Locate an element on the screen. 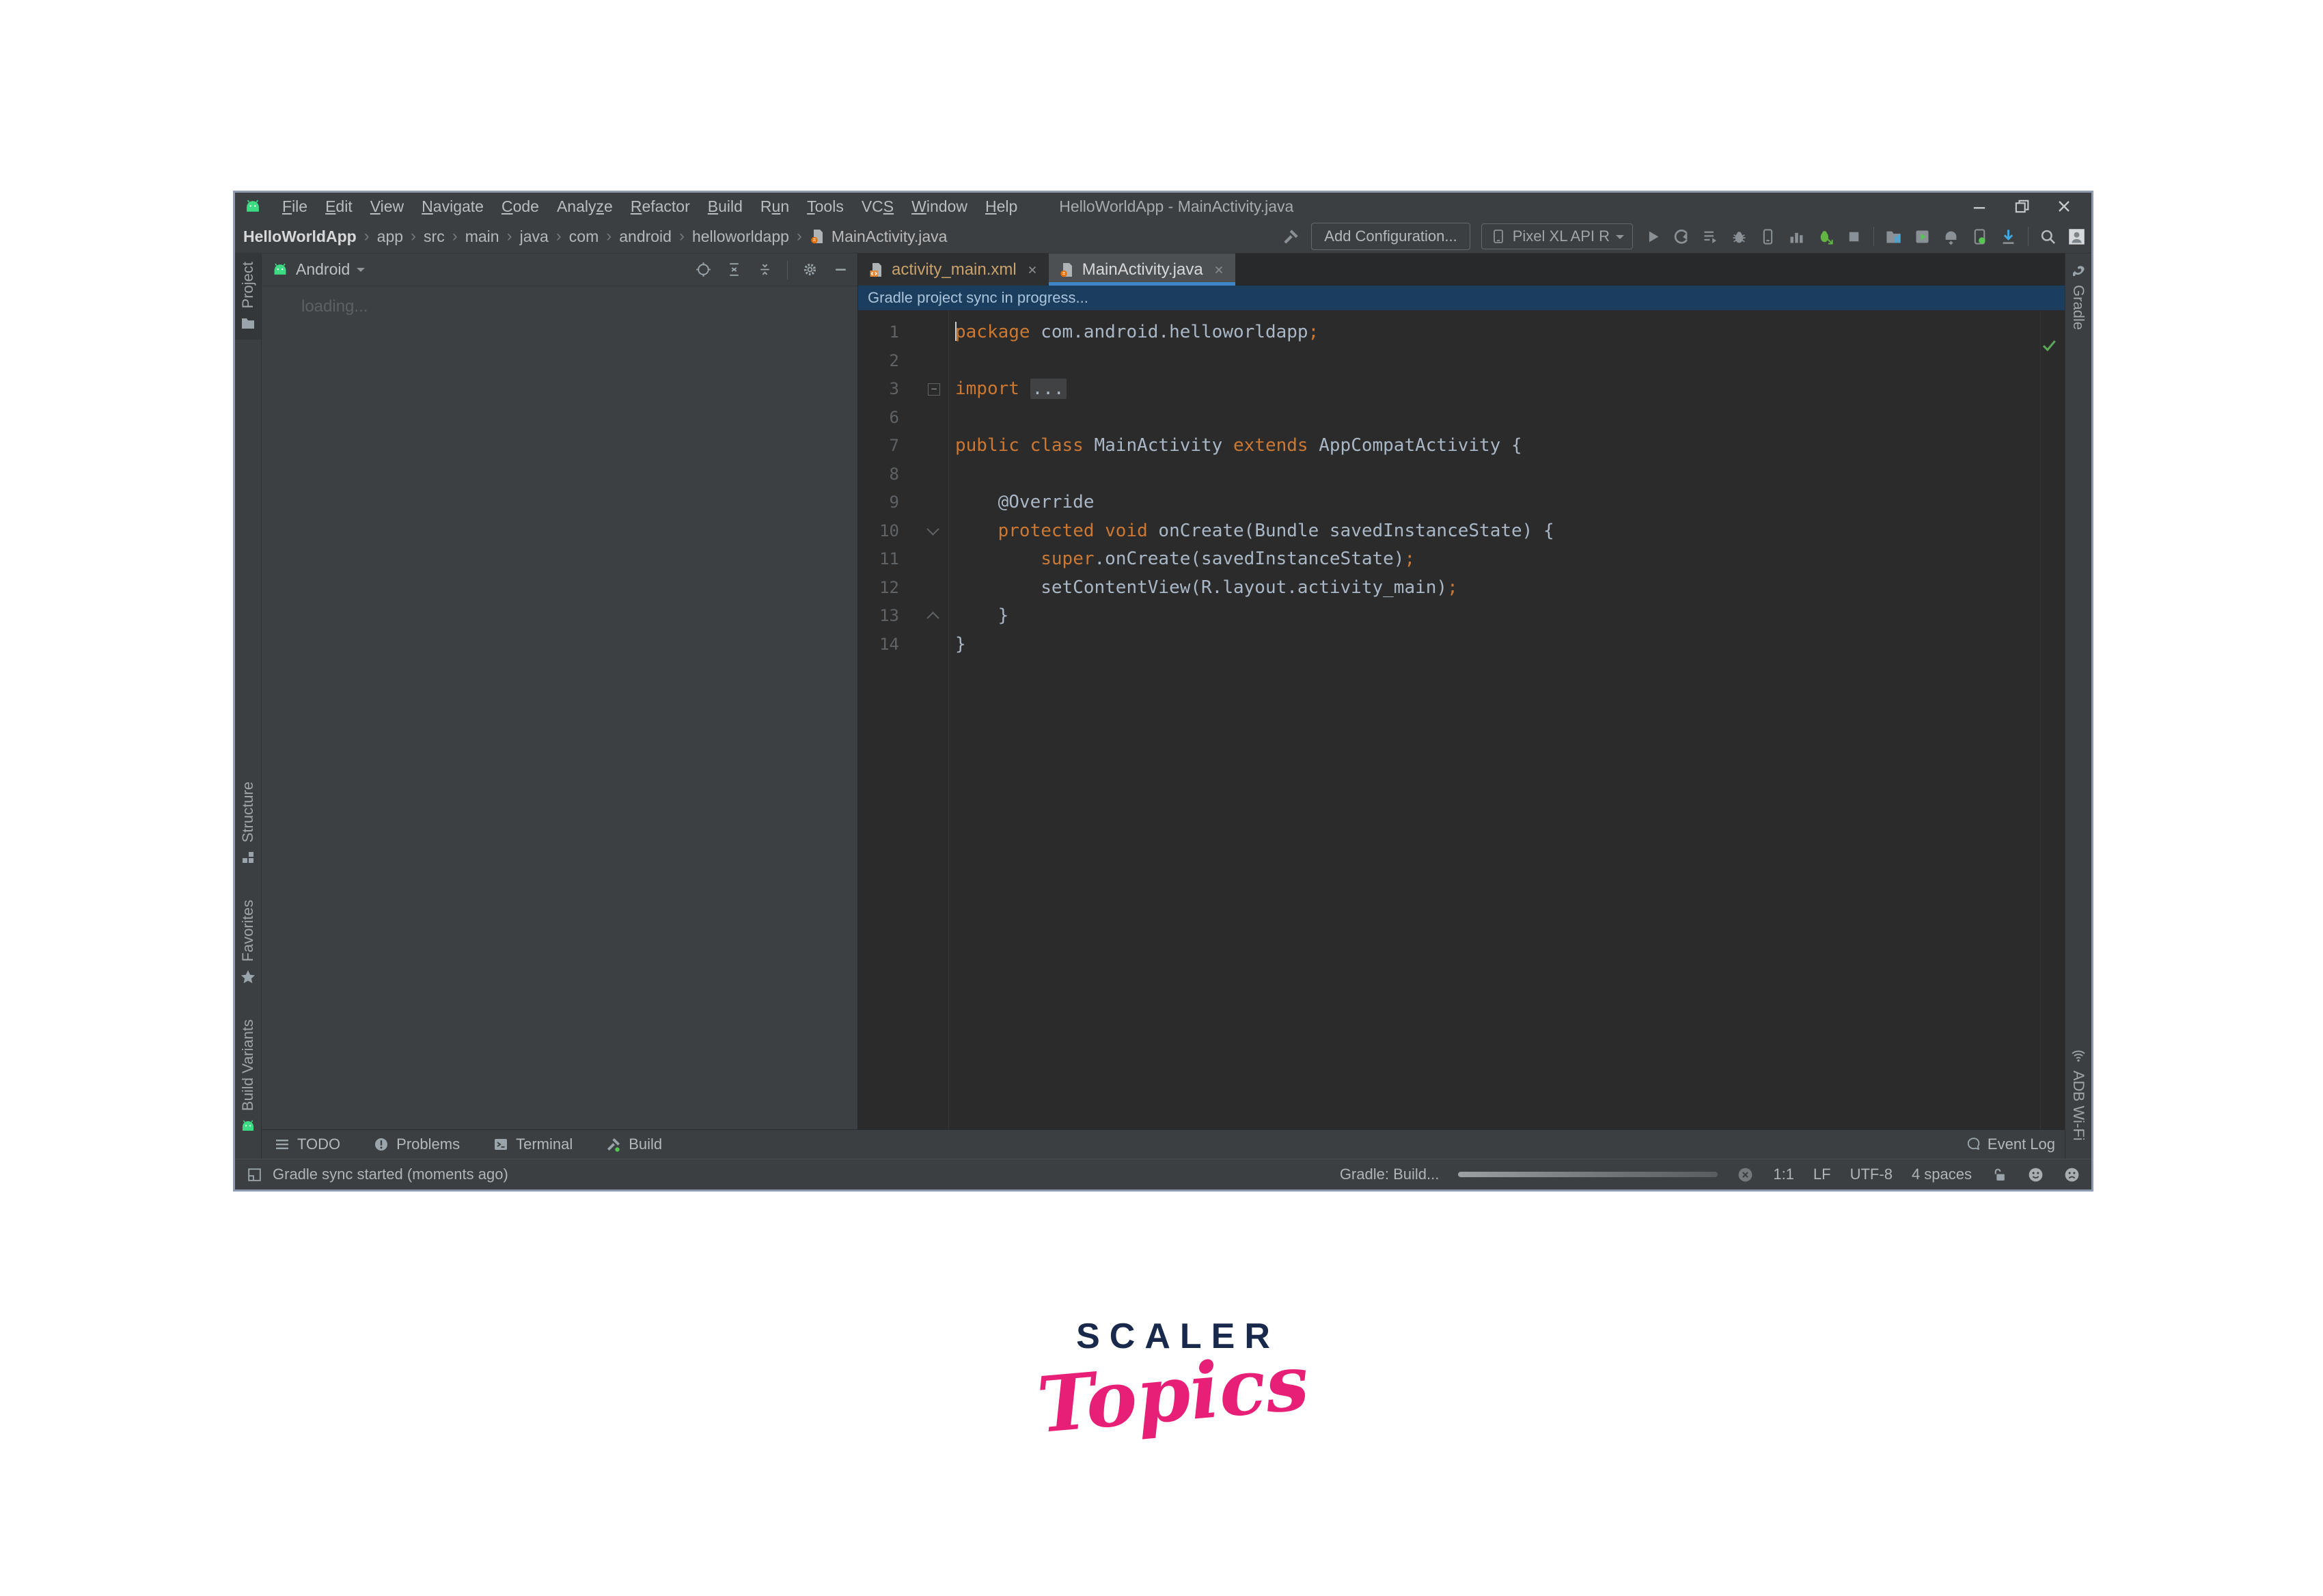 The image size is (2323, 1596). build-hammer-icon is located at coordinates (1291, 237).